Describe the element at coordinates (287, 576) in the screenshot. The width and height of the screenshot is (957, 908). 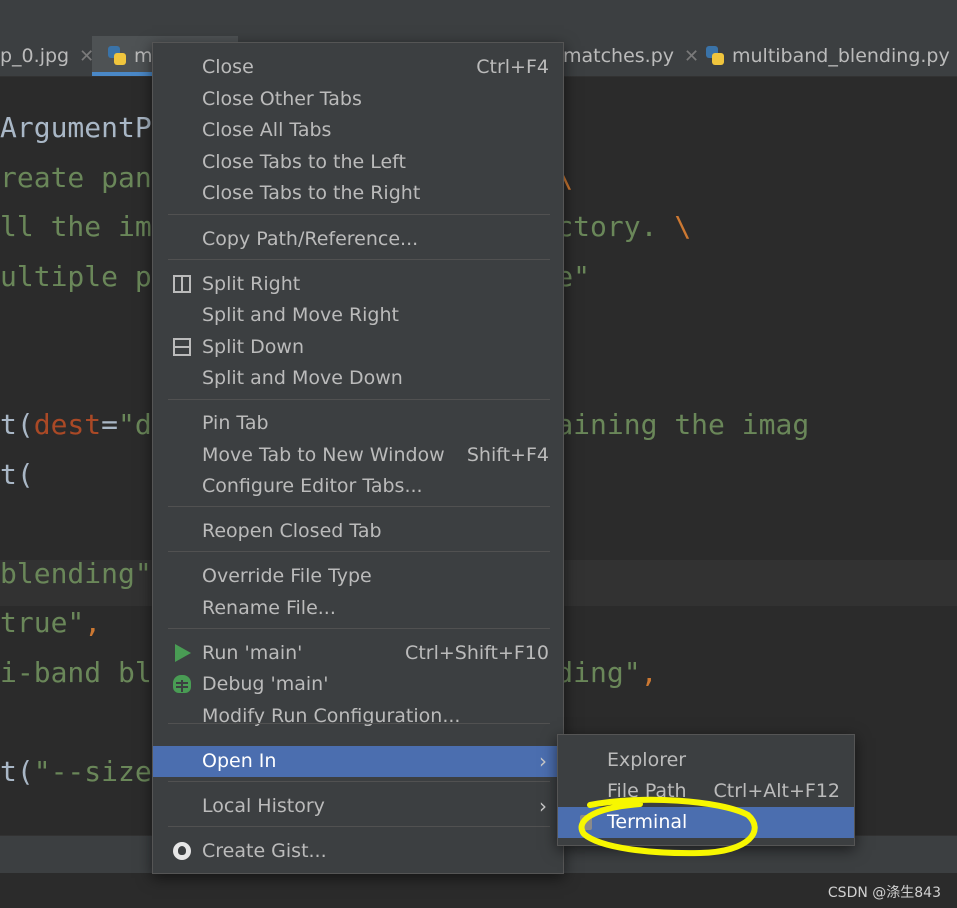
I see `menu-item-label: Override File Type` at that location.